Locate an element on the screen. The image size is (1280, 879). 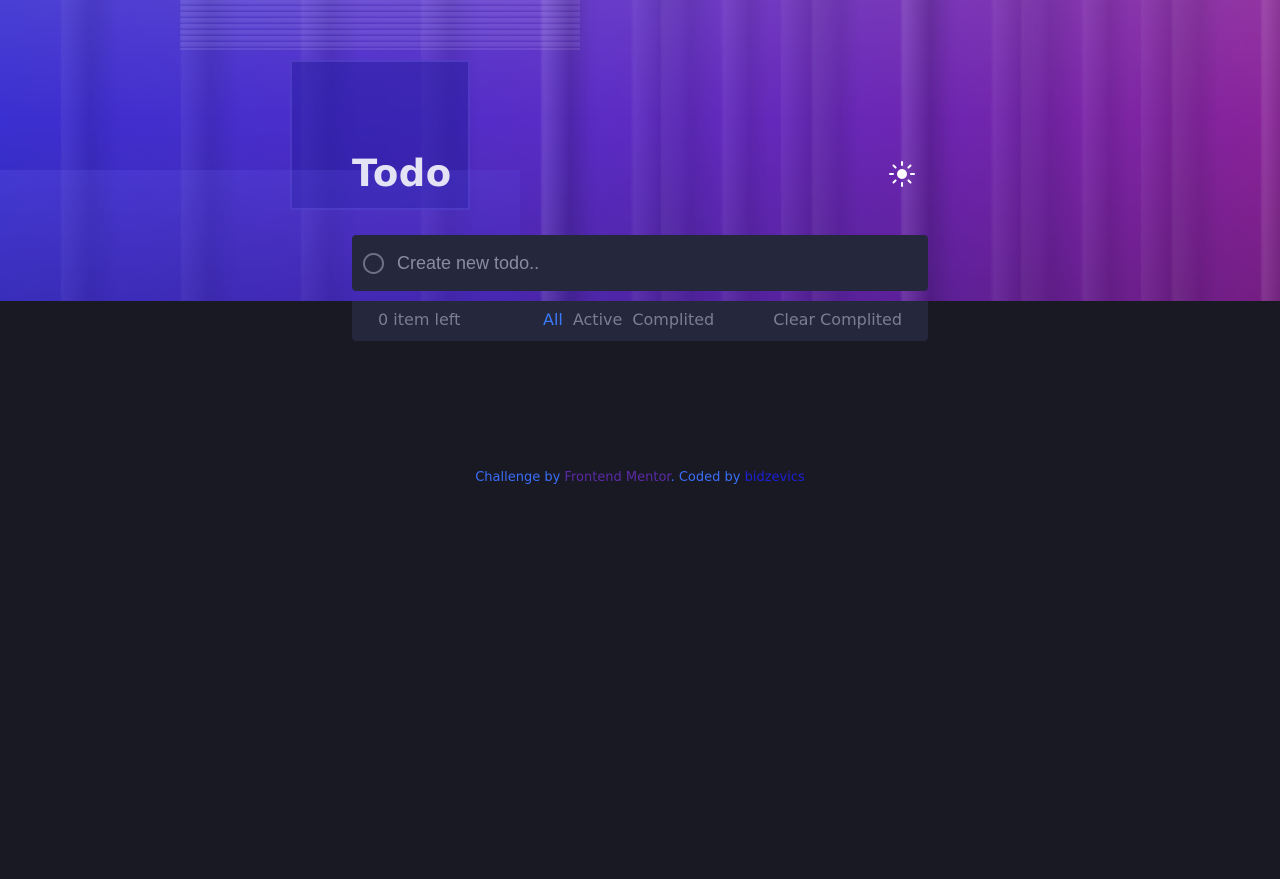
filter-group: All Active Complited is located at coordinates (628, 319).